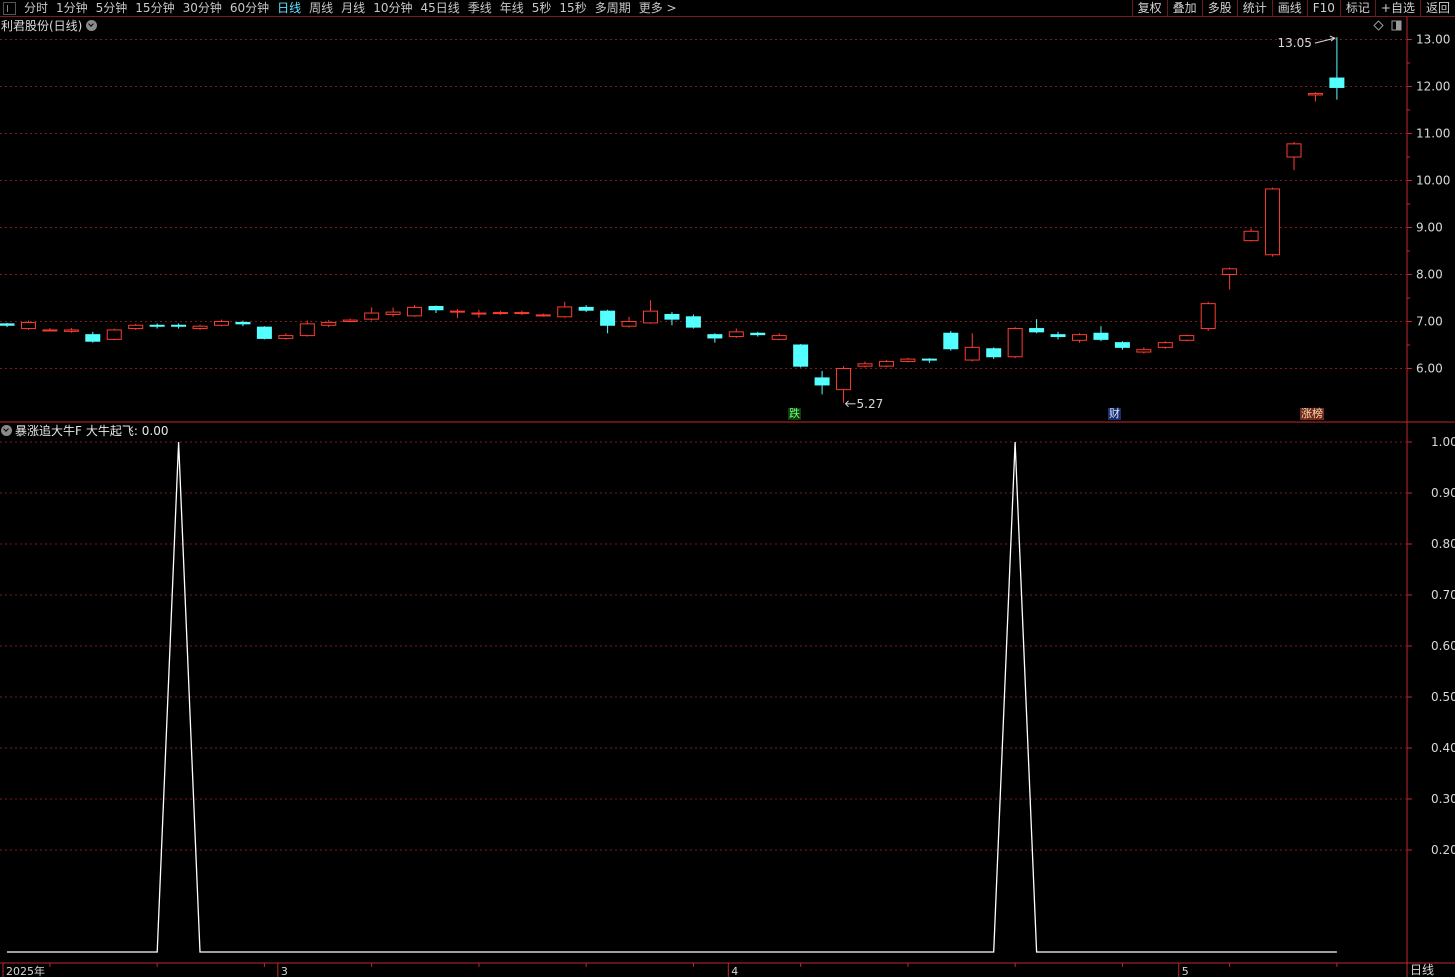 Image resolution: width=1455 pixels, height=977 pixels. What do you see at coordinates (84, 431) in the screenshot?
I see `indicator-title: 暴涨追大牛F 大牛起飞: 0.00` at bounding box center [84, 431].